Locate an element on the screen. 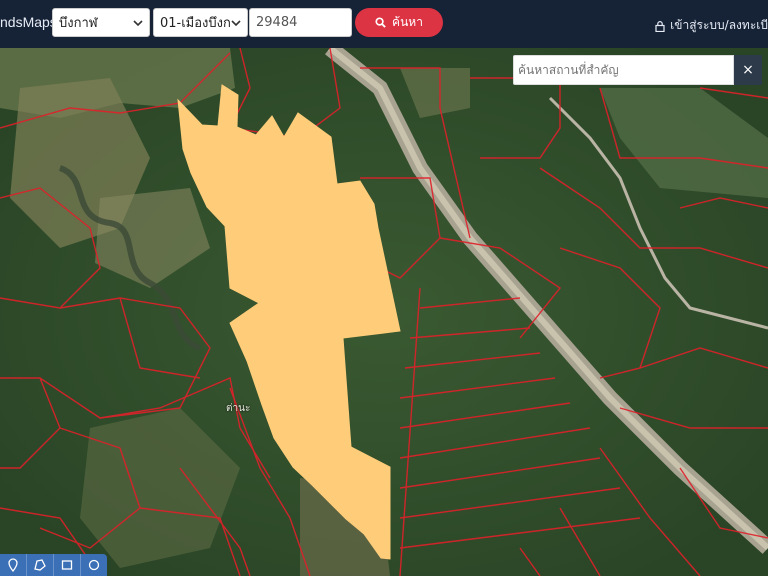 The image size is (768, 576). district-select-value: 01-เมืองบึงกาฬ is located at coordinates (195, 23).